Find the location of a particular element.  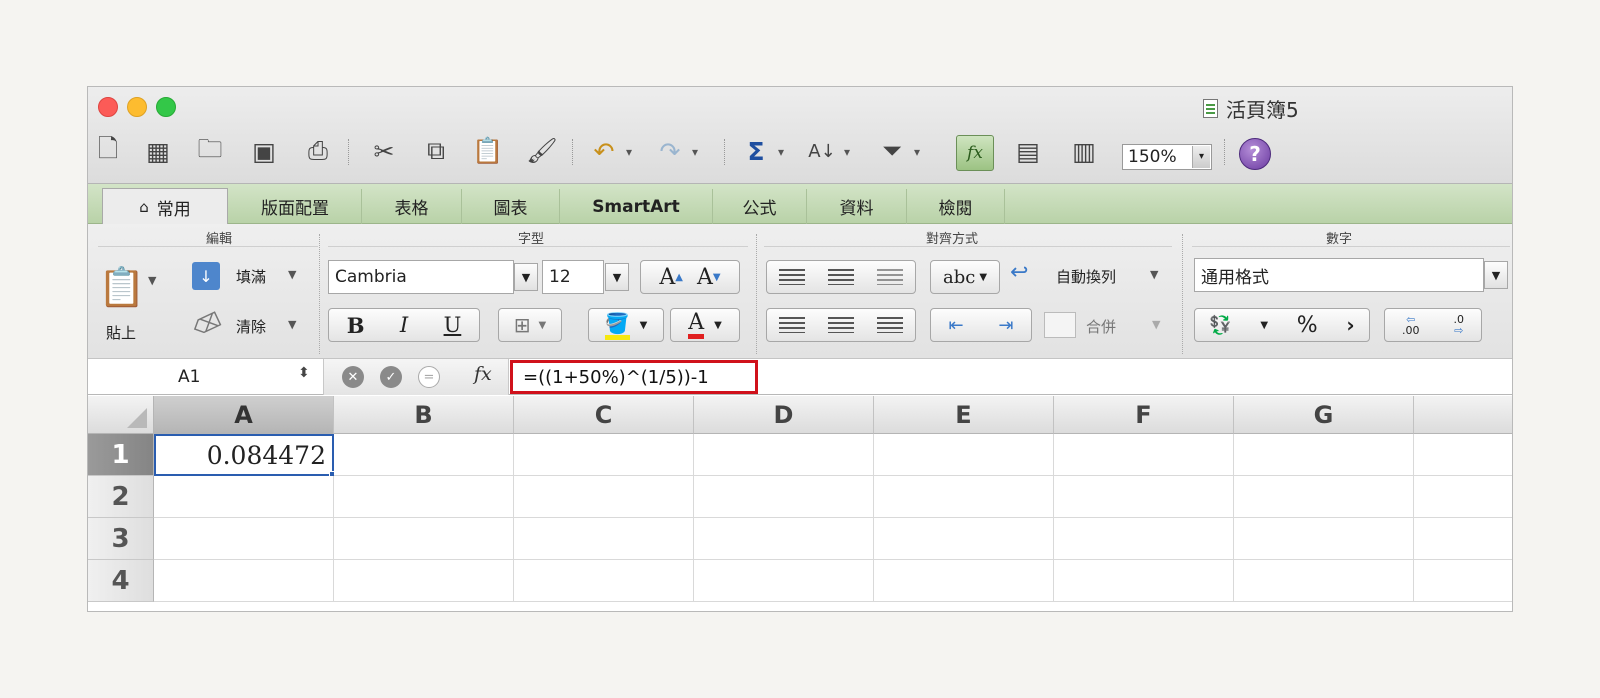

cell-b3 is located at coordinates (424, 539).